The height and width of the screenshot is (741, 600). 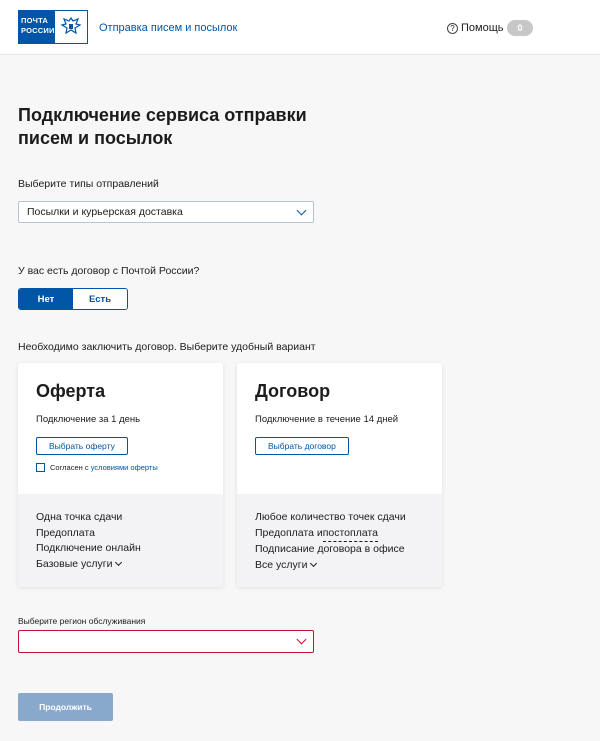 What do you see at coordinates (65, 707) in the screenshot?
I see `continue-button: Продолжить` at bounding box center [65, 707].